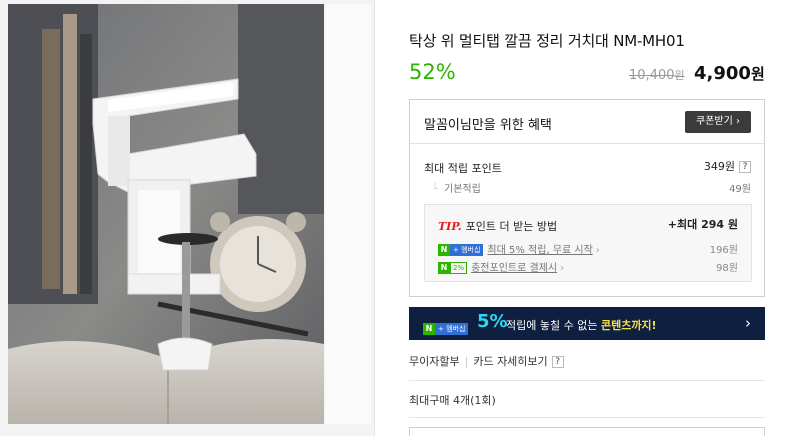 The width and height of the screenshot is (800, 436). Describe the element at coordinates (432, 72) in the screenshot. I see `discount-rate: 52%` at that location.